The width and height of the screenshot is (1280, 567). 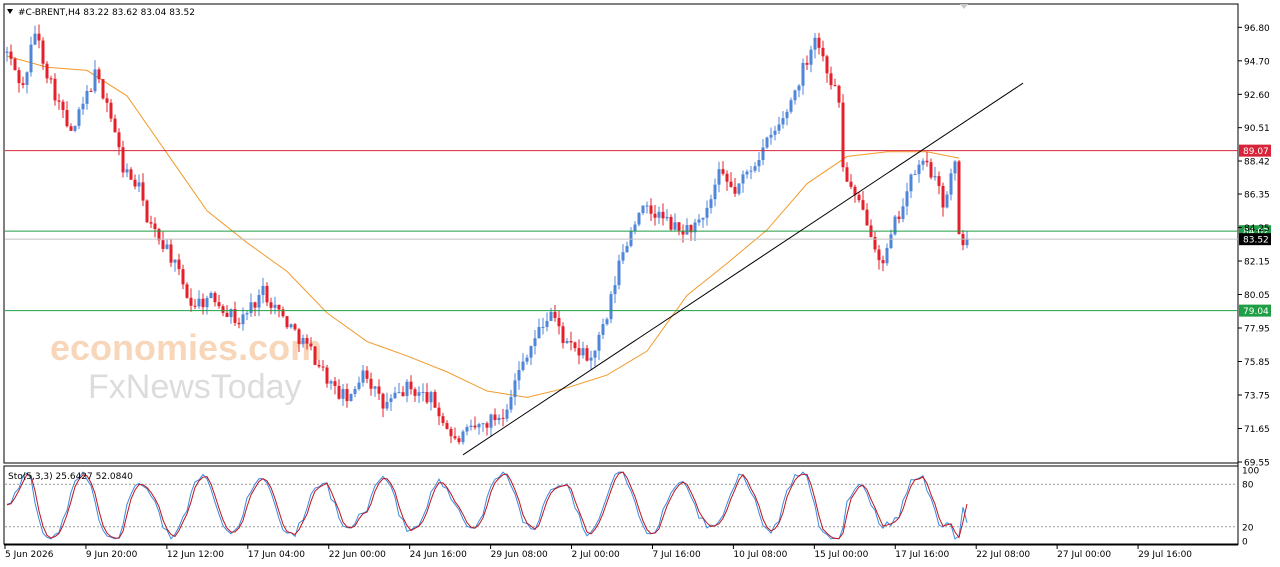 What do you see at coordinates (1257, 430) in the screenshot?
I see `price-tick-label: 71.65` at bounding box center [1257, 430].